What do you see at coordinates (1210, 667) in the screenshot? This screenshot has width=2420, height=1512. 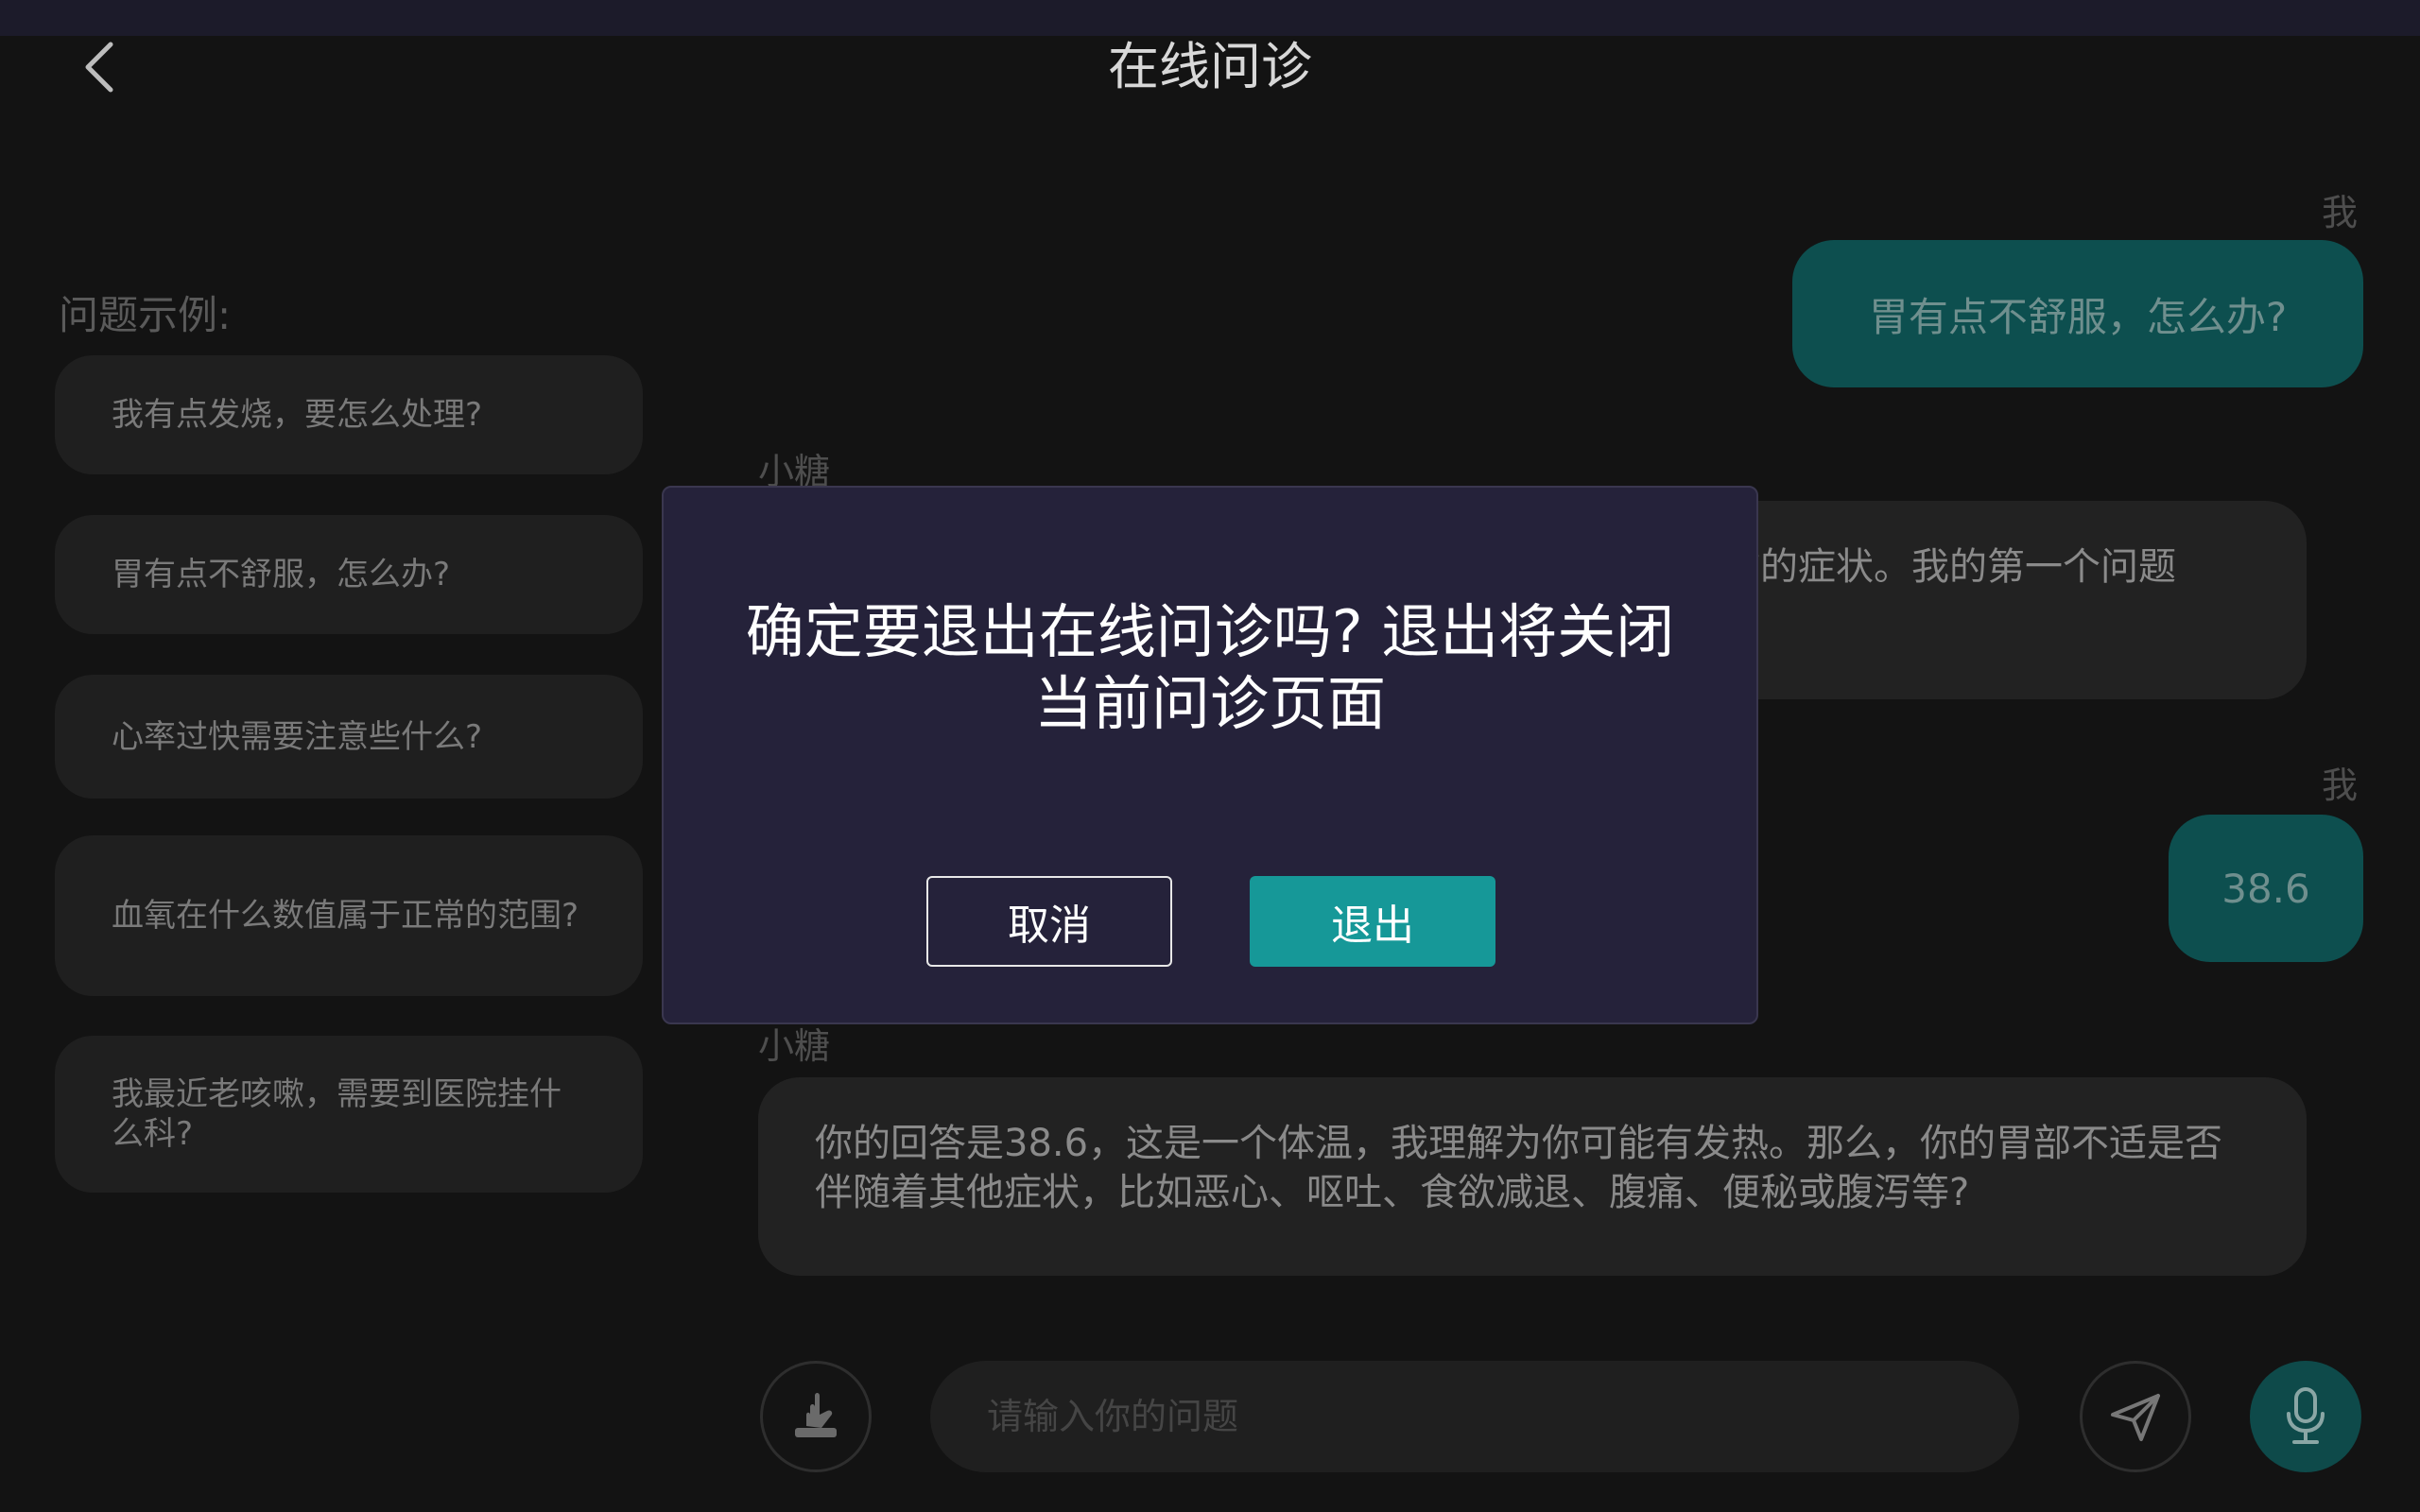 I see `dialog-message: 确定要退出在线问诊吗? 退出将关闭当前问诊页面` at bounding box center [1210, 667].